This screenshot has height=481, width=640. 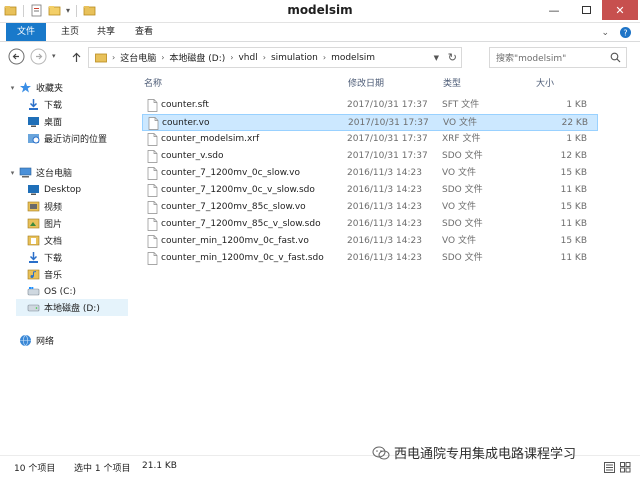 I want to click on breadcrumb-modelsim: modelsim, so click(x=353, y=58).